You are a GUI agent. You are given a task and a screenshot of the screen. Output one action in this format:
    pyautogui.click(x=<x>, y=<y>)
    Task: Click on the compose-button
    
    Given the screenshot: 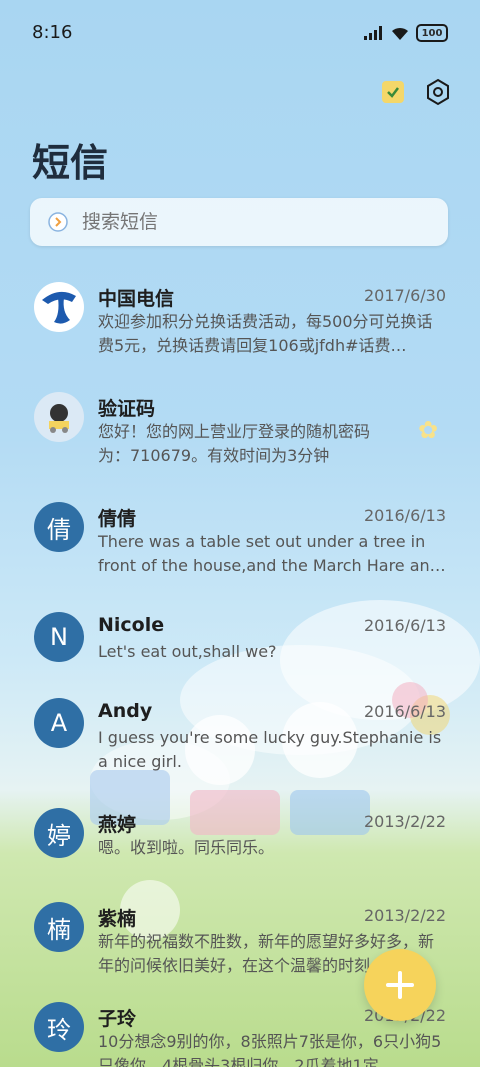 What is the action you would take?
    pyautogui.click(x=400, y=985)
    